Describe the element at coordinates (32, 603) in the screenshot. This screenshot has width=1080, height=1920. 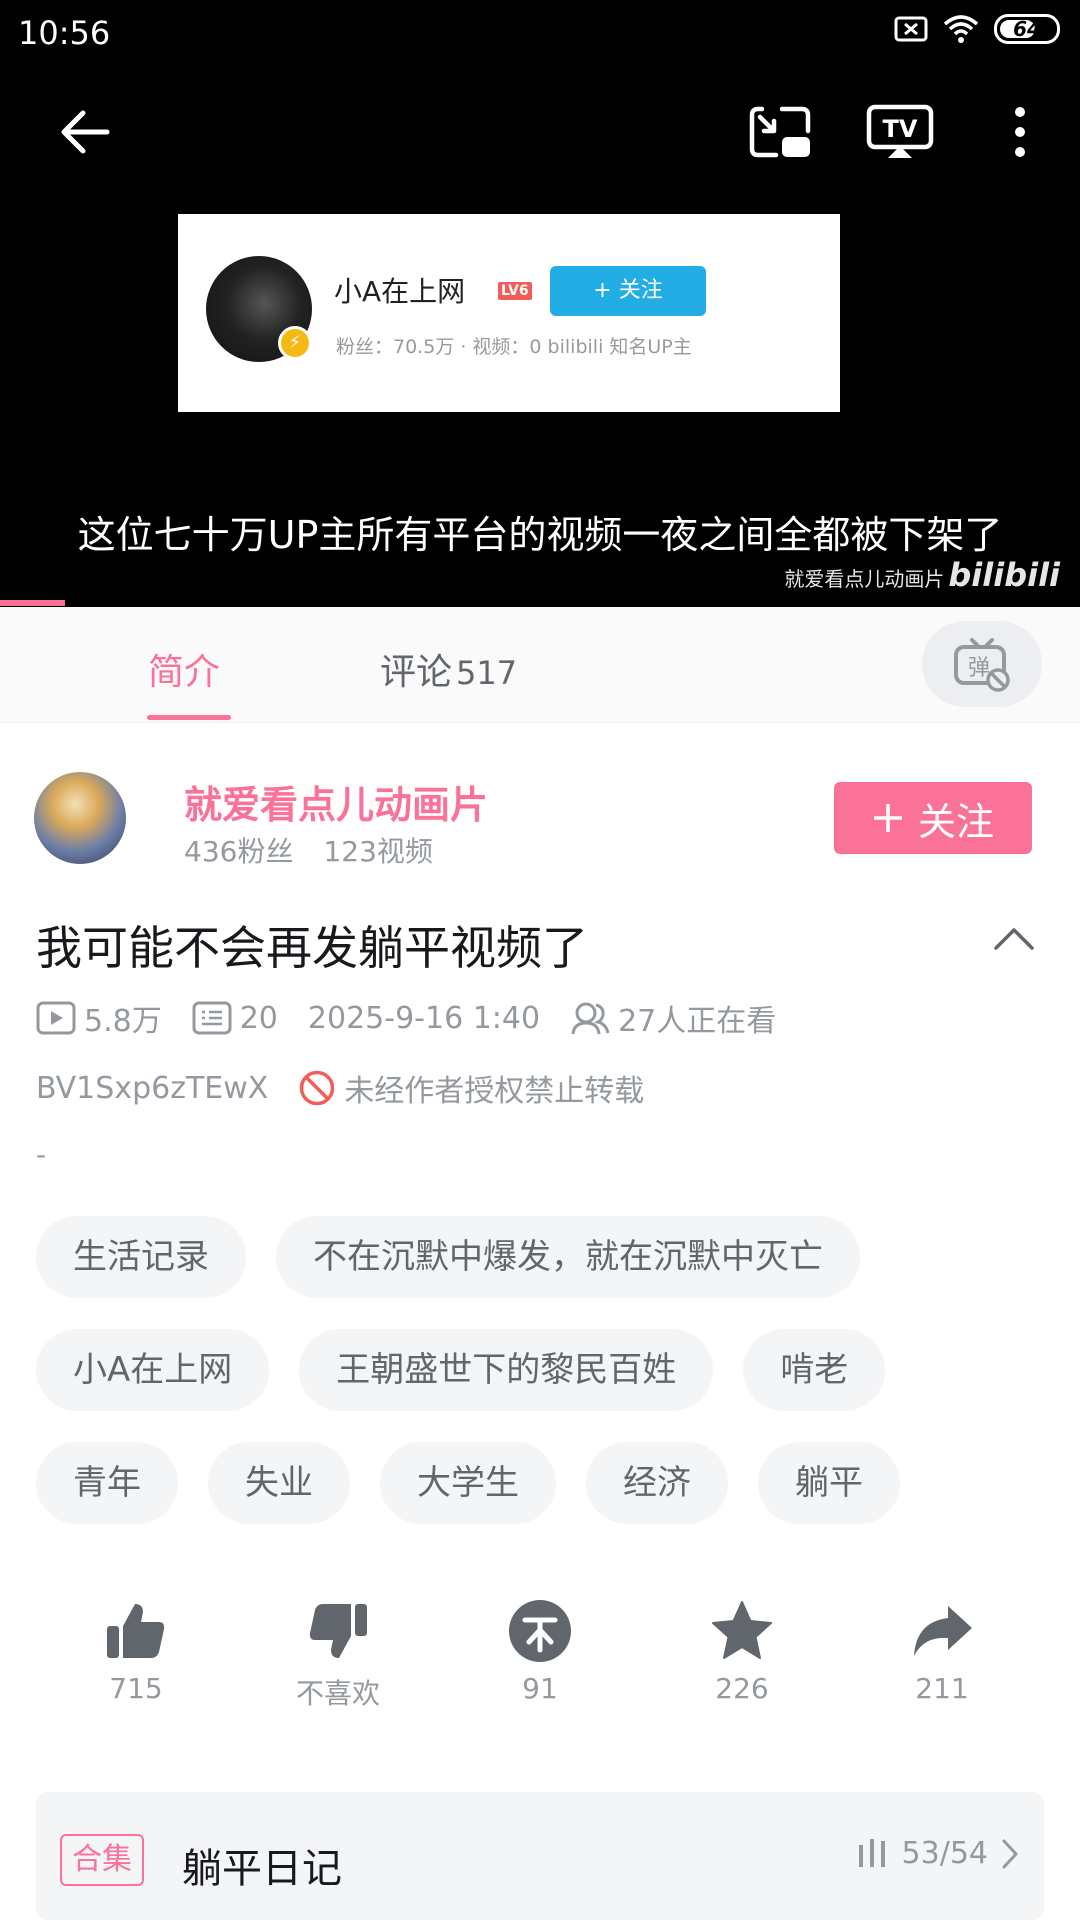
I see `playback-progress-bar` at that location.